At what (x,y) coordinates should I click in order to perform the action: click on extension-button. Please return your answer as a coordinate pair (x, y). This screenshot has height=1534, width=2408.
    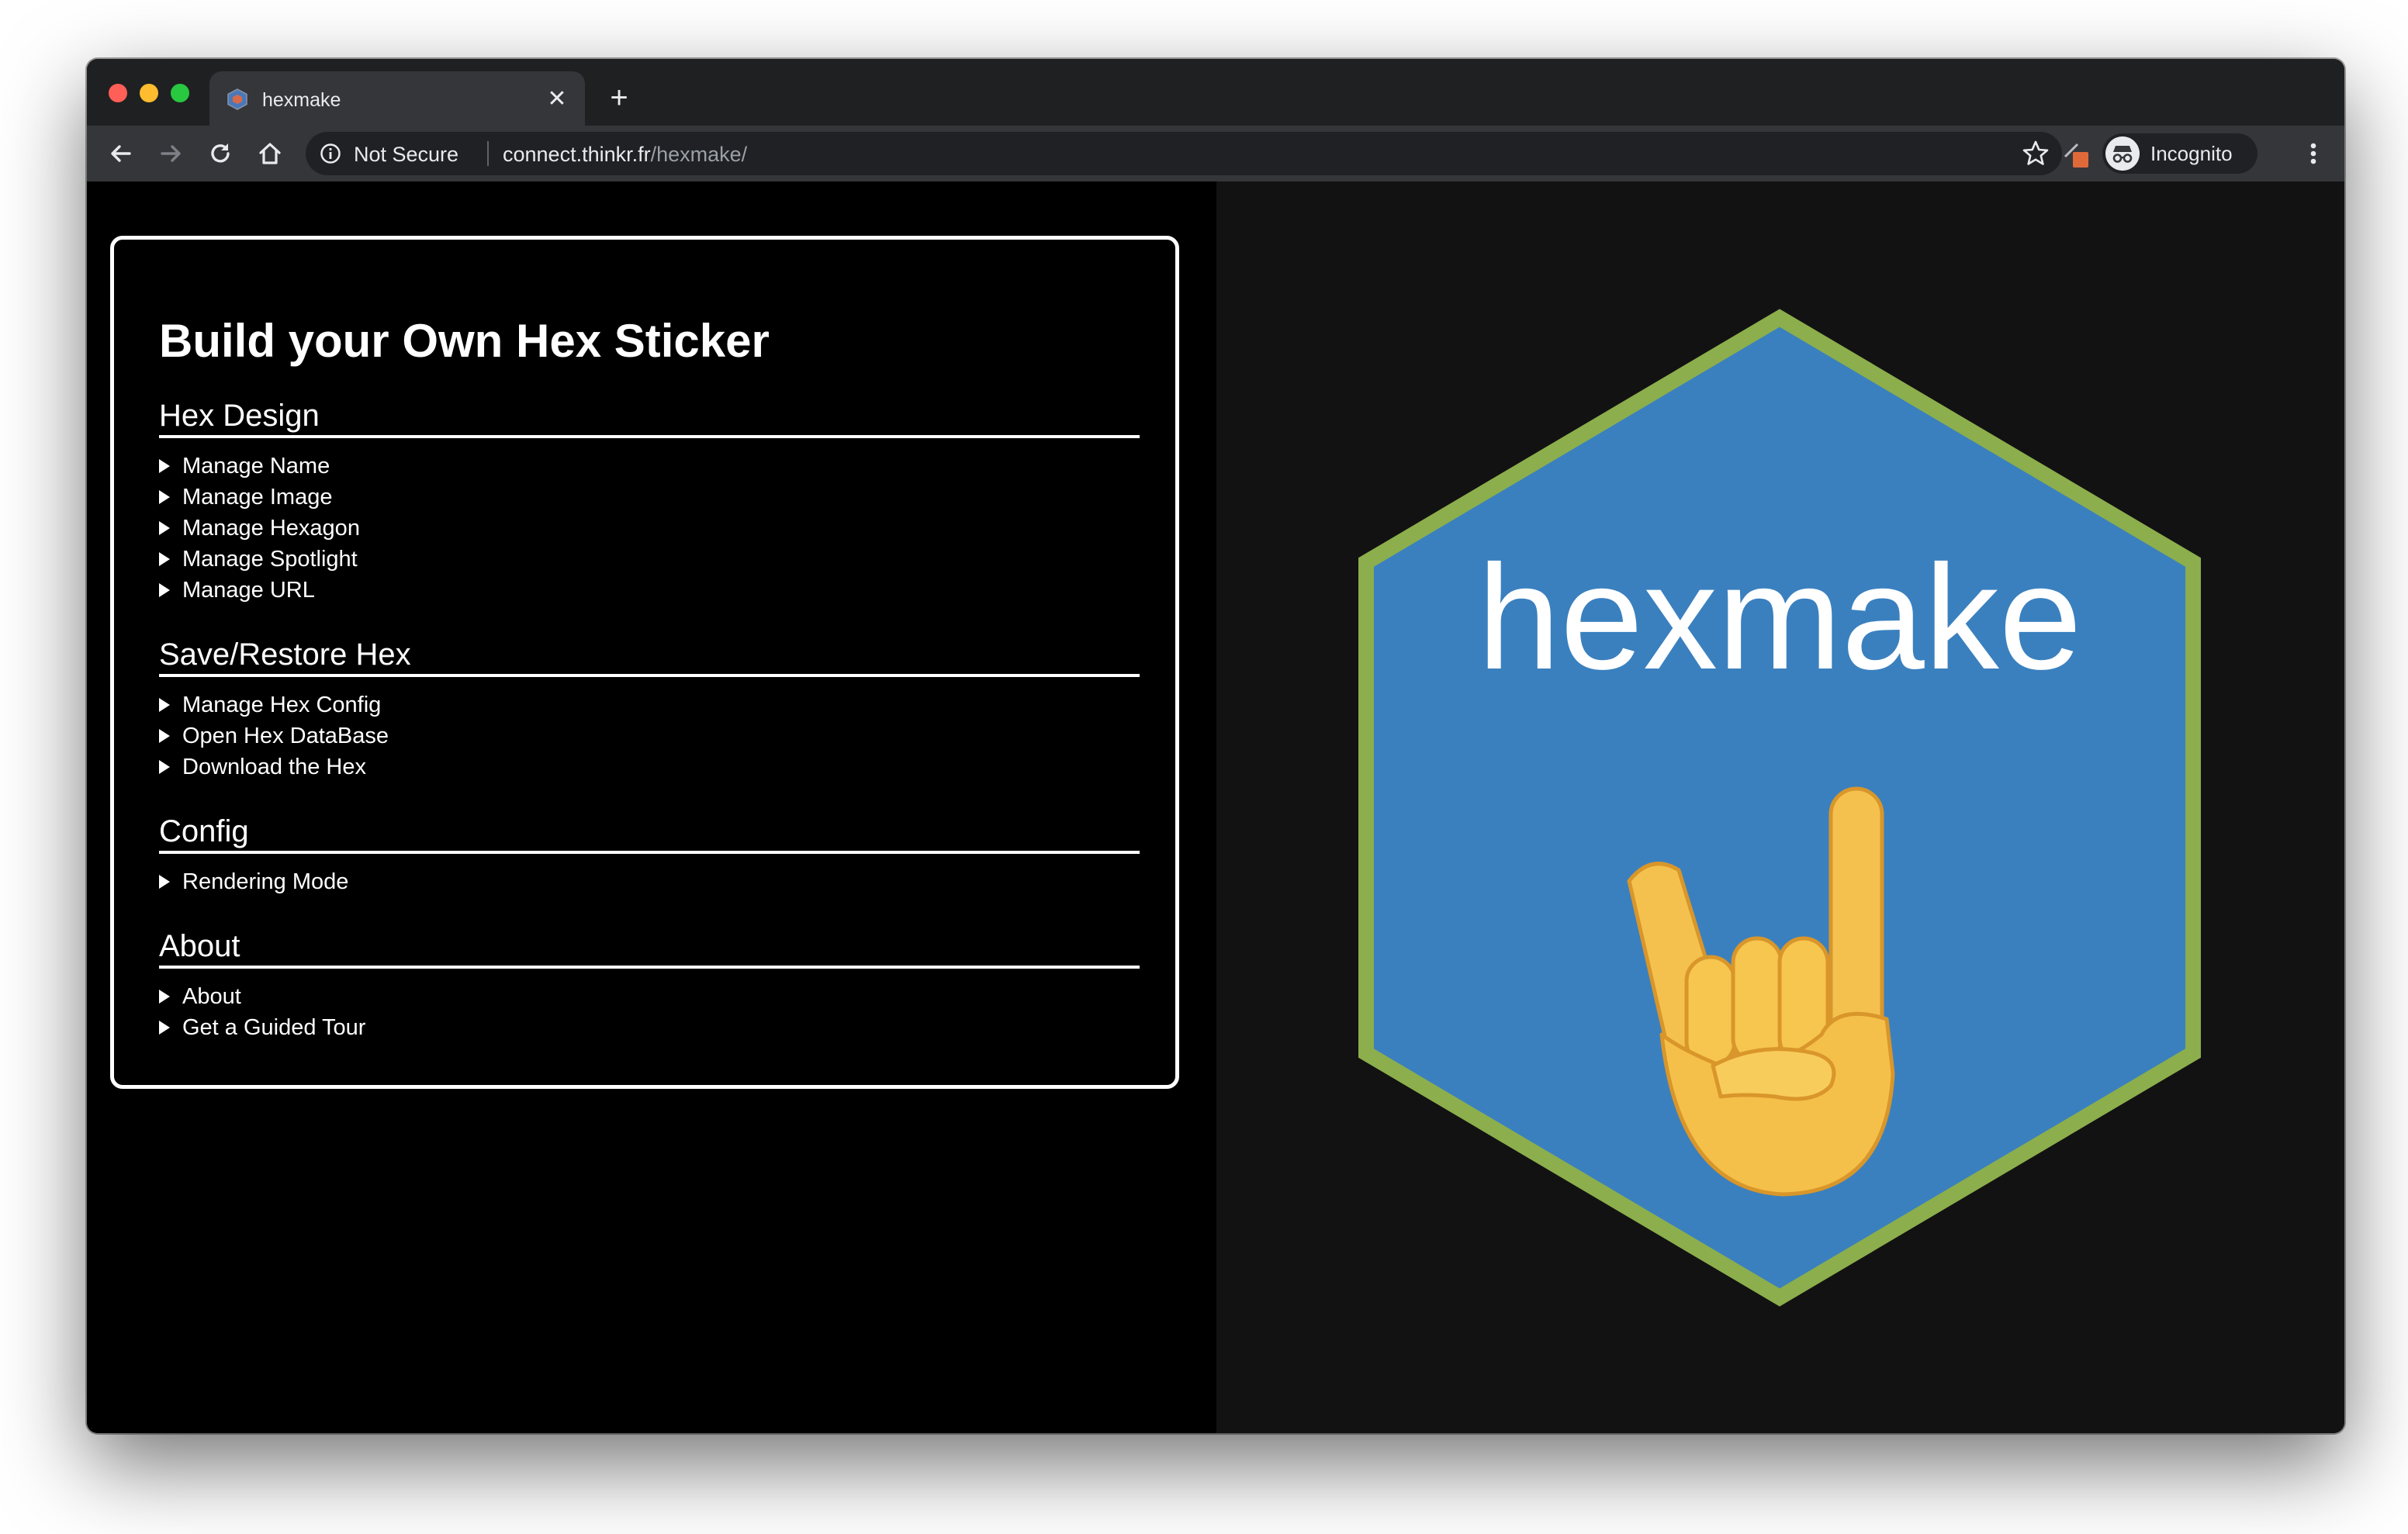
    Looking at the image, I should click on (2076, 153).